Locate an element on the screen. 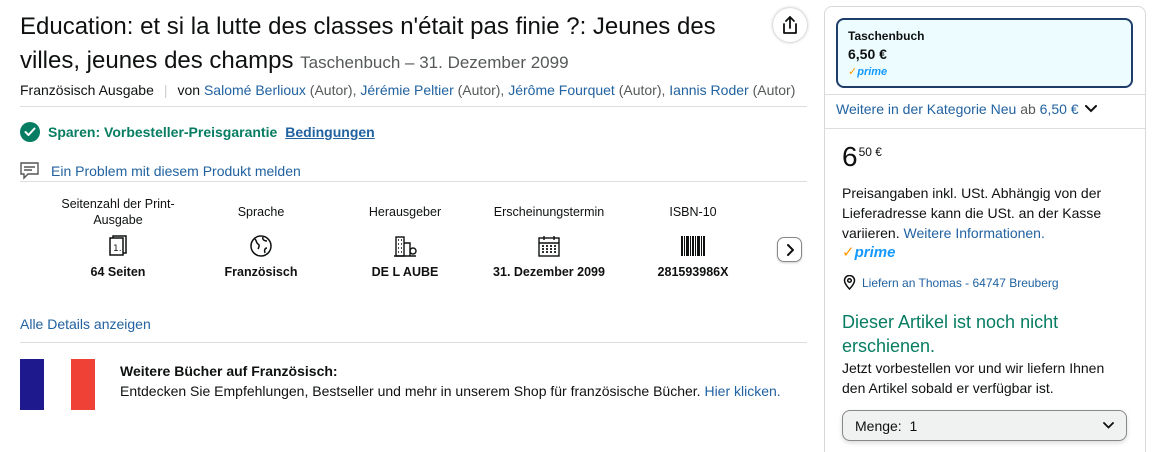  more-offers-link: Weitere in der Kategorie Neu ab 6,50 € is located at coordinates (966, 109).